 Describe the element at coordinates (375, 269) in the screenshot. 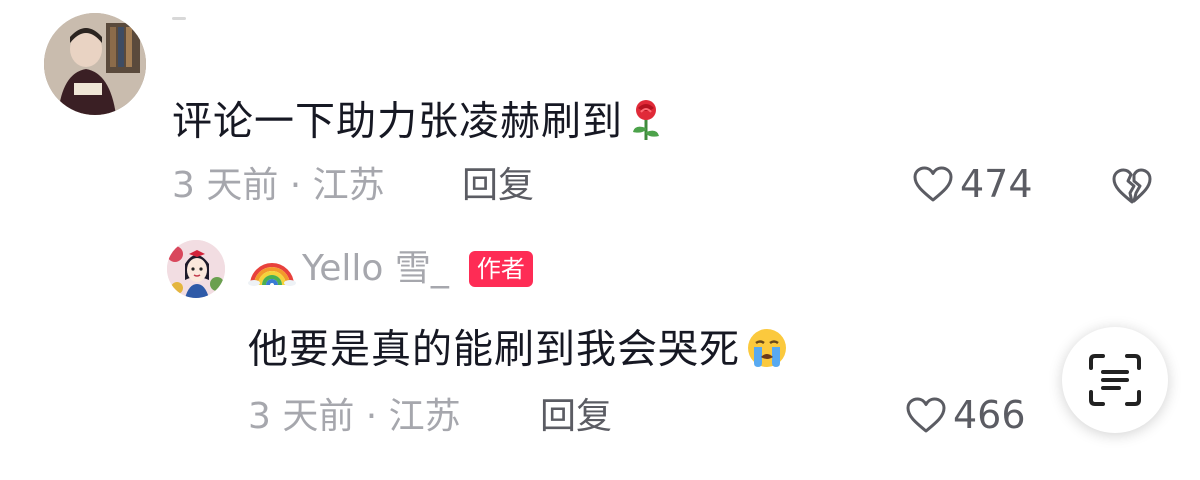

I see `replier-name: Yello 雪_` at that location.